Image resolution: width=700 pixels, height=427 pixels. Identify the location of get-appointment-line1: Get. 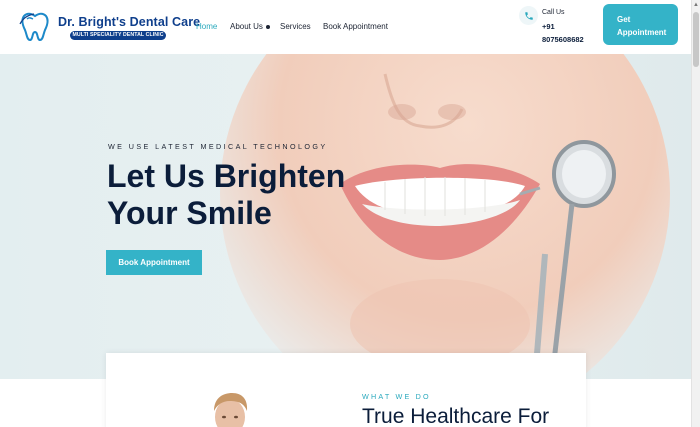
(624, 19).